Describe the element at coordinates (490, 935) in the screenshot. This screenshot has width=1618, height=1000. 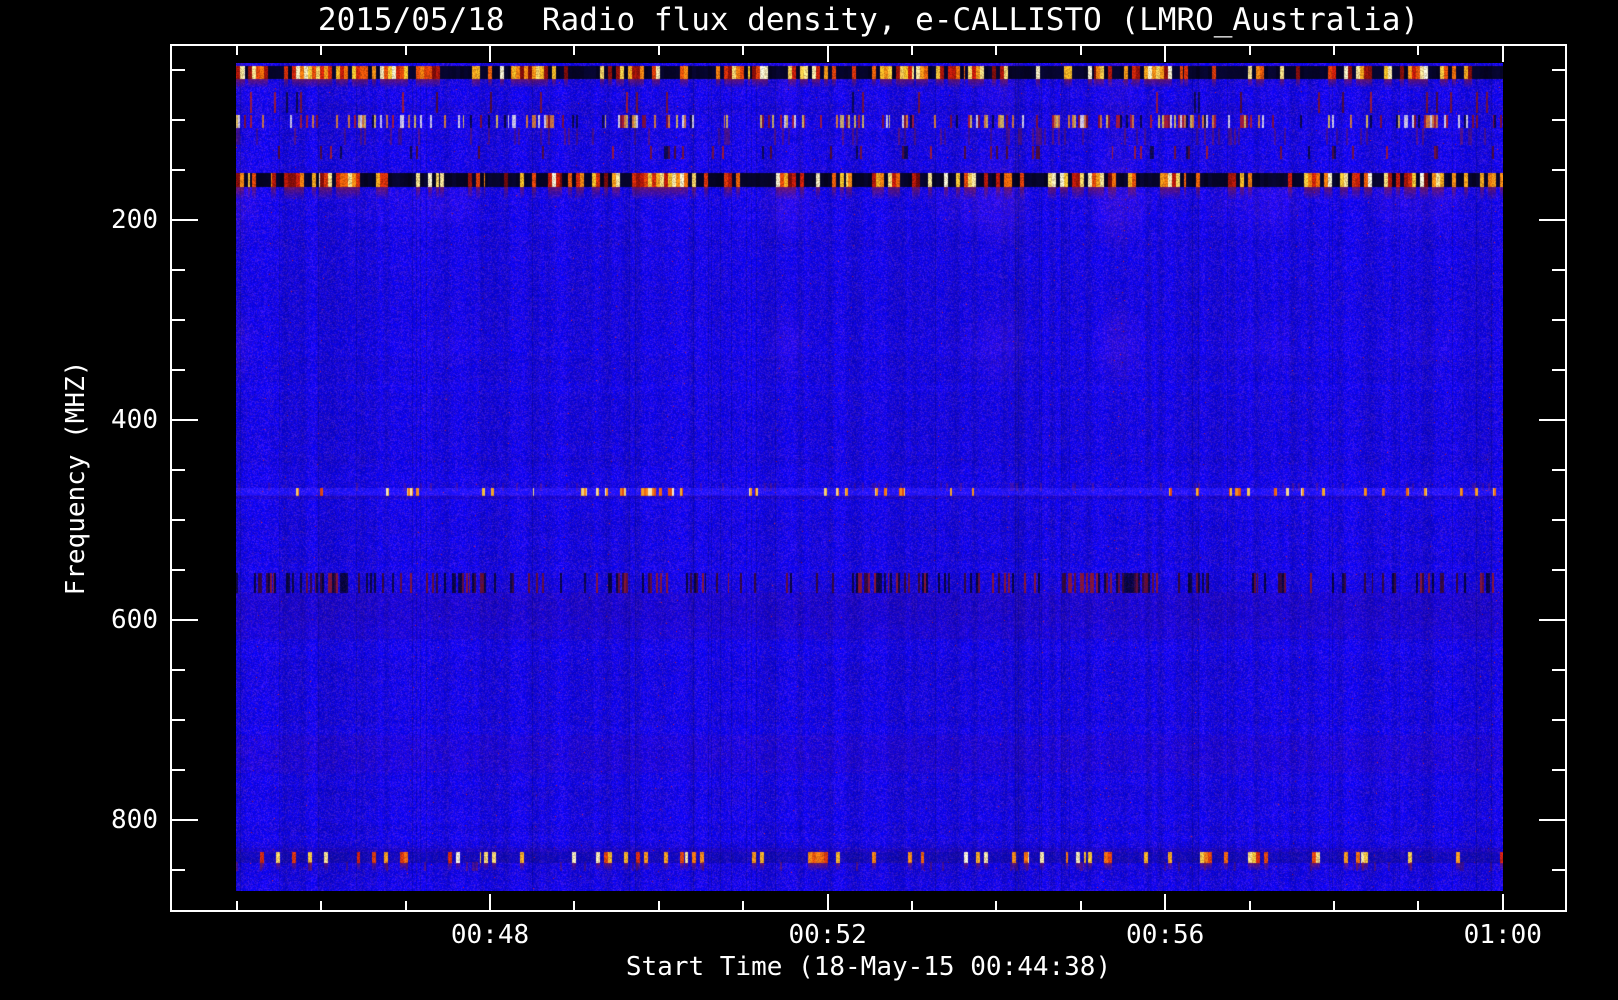
I see `x-tick-label: 00:48` at that location.